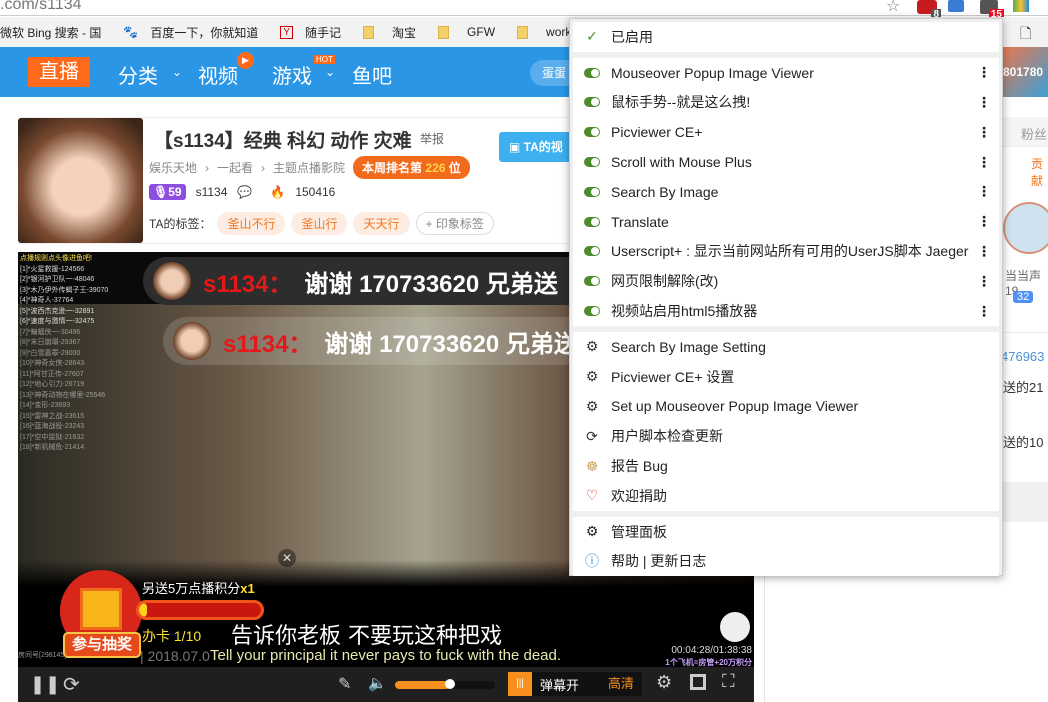 Image resolution: width=1048 pixels, height=702 pixels. What do you see at coordinates (68, 354) in the screenshot?
I see `rank-entry: [9]*白雪嘉罪-29000` at bounding box center [68, 354].